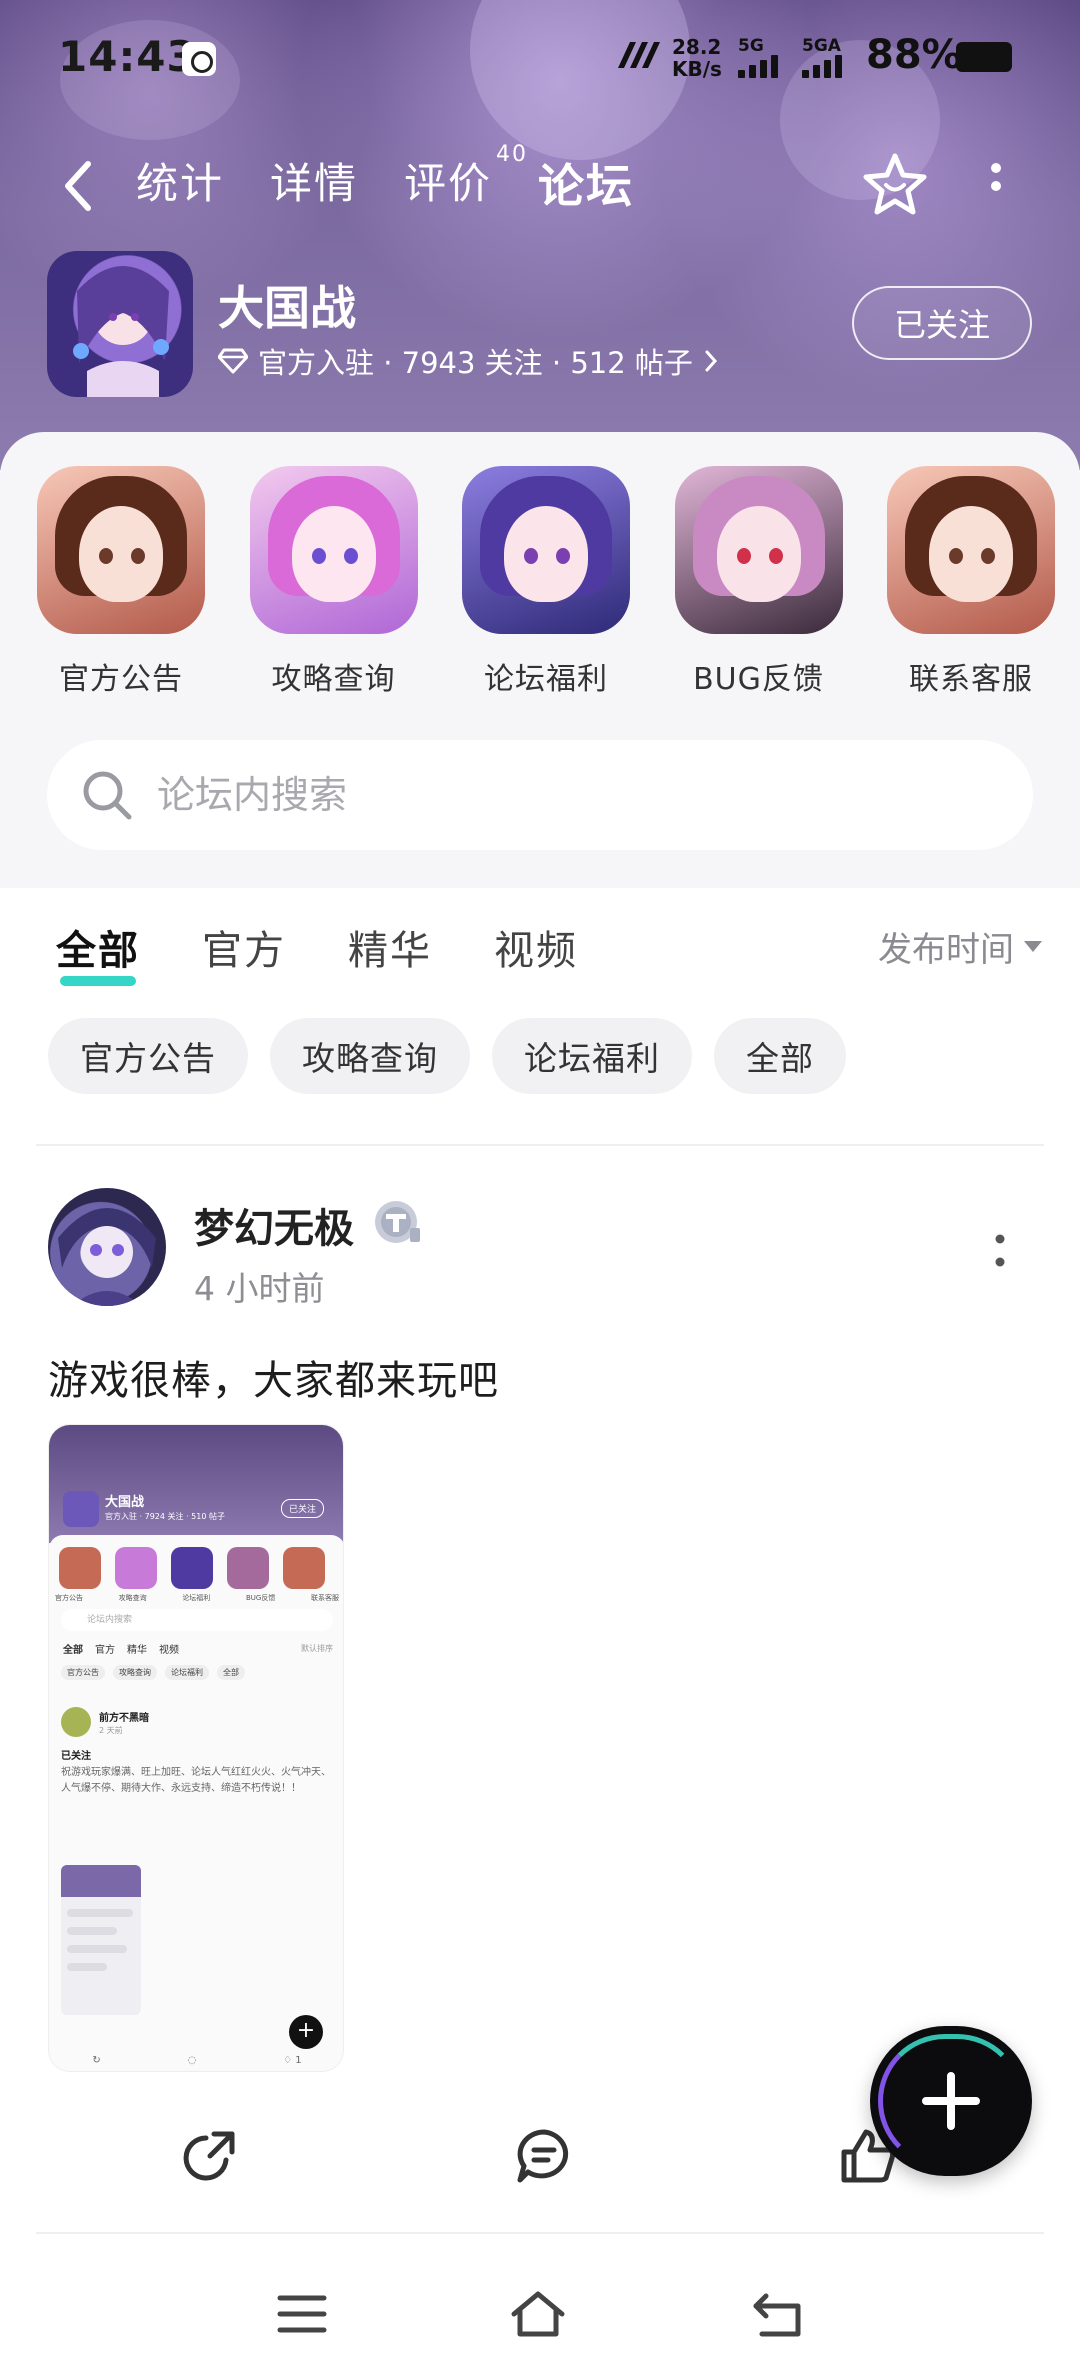 The width and height of the screenshot is (1080, 2376). I want to click on detail-tabs: 统计 详情 评价 40 论坛, so click(408, 179).